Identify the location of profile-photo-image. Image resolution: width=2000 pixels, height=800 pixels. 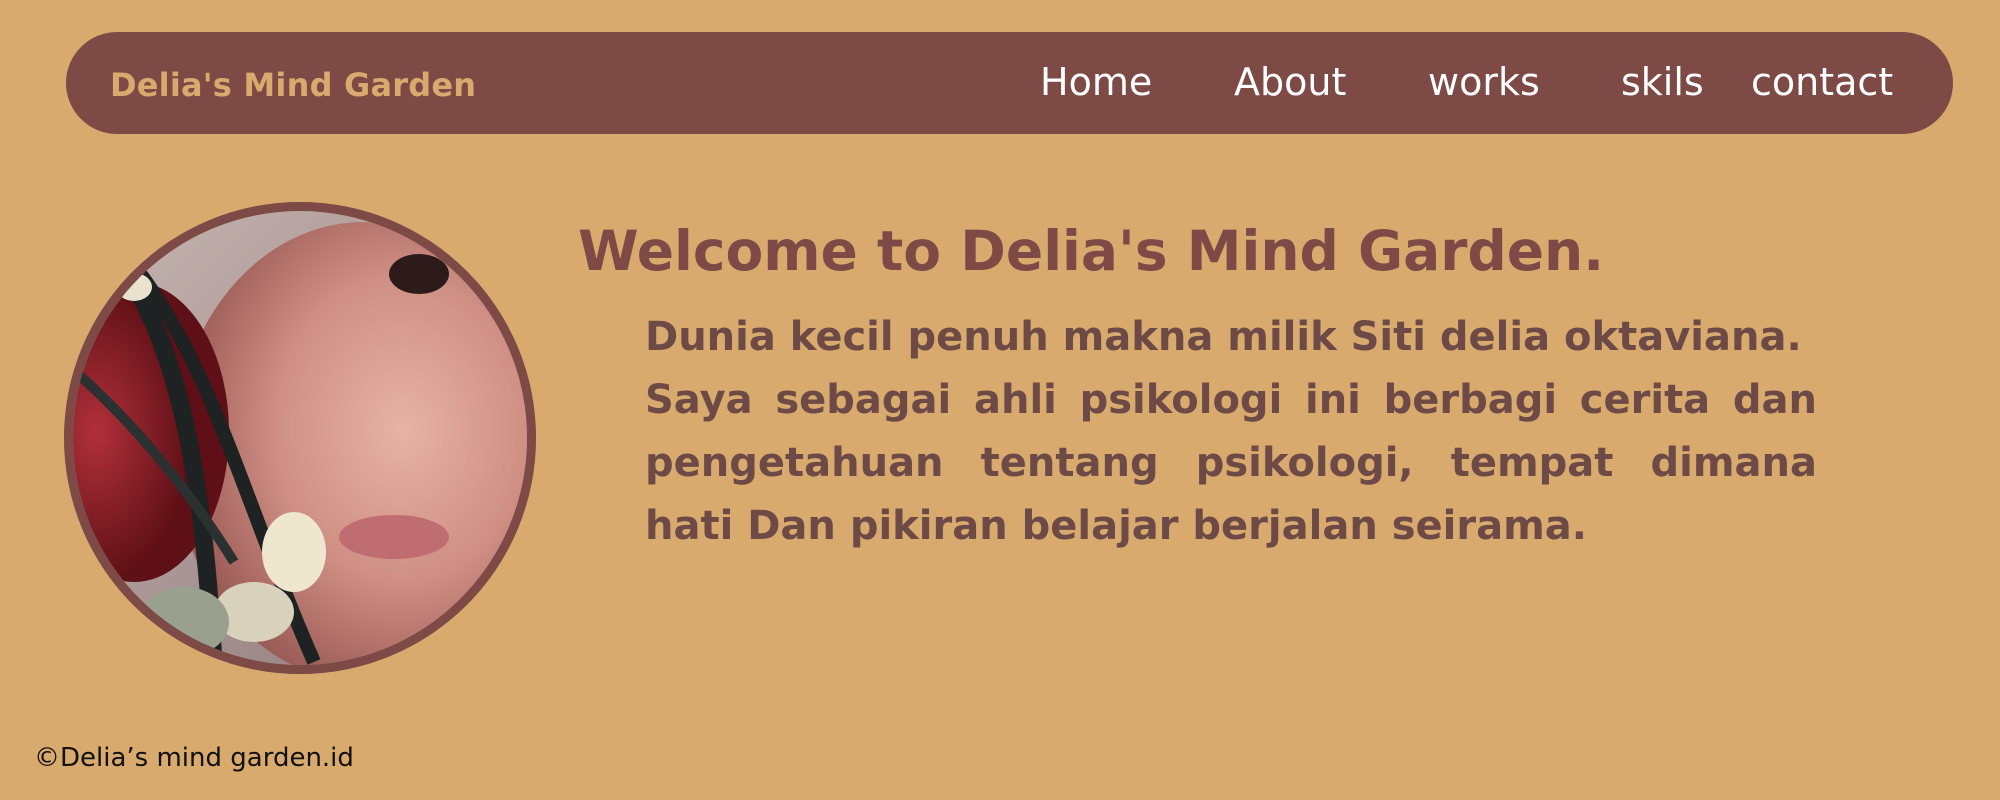
(300, 438).